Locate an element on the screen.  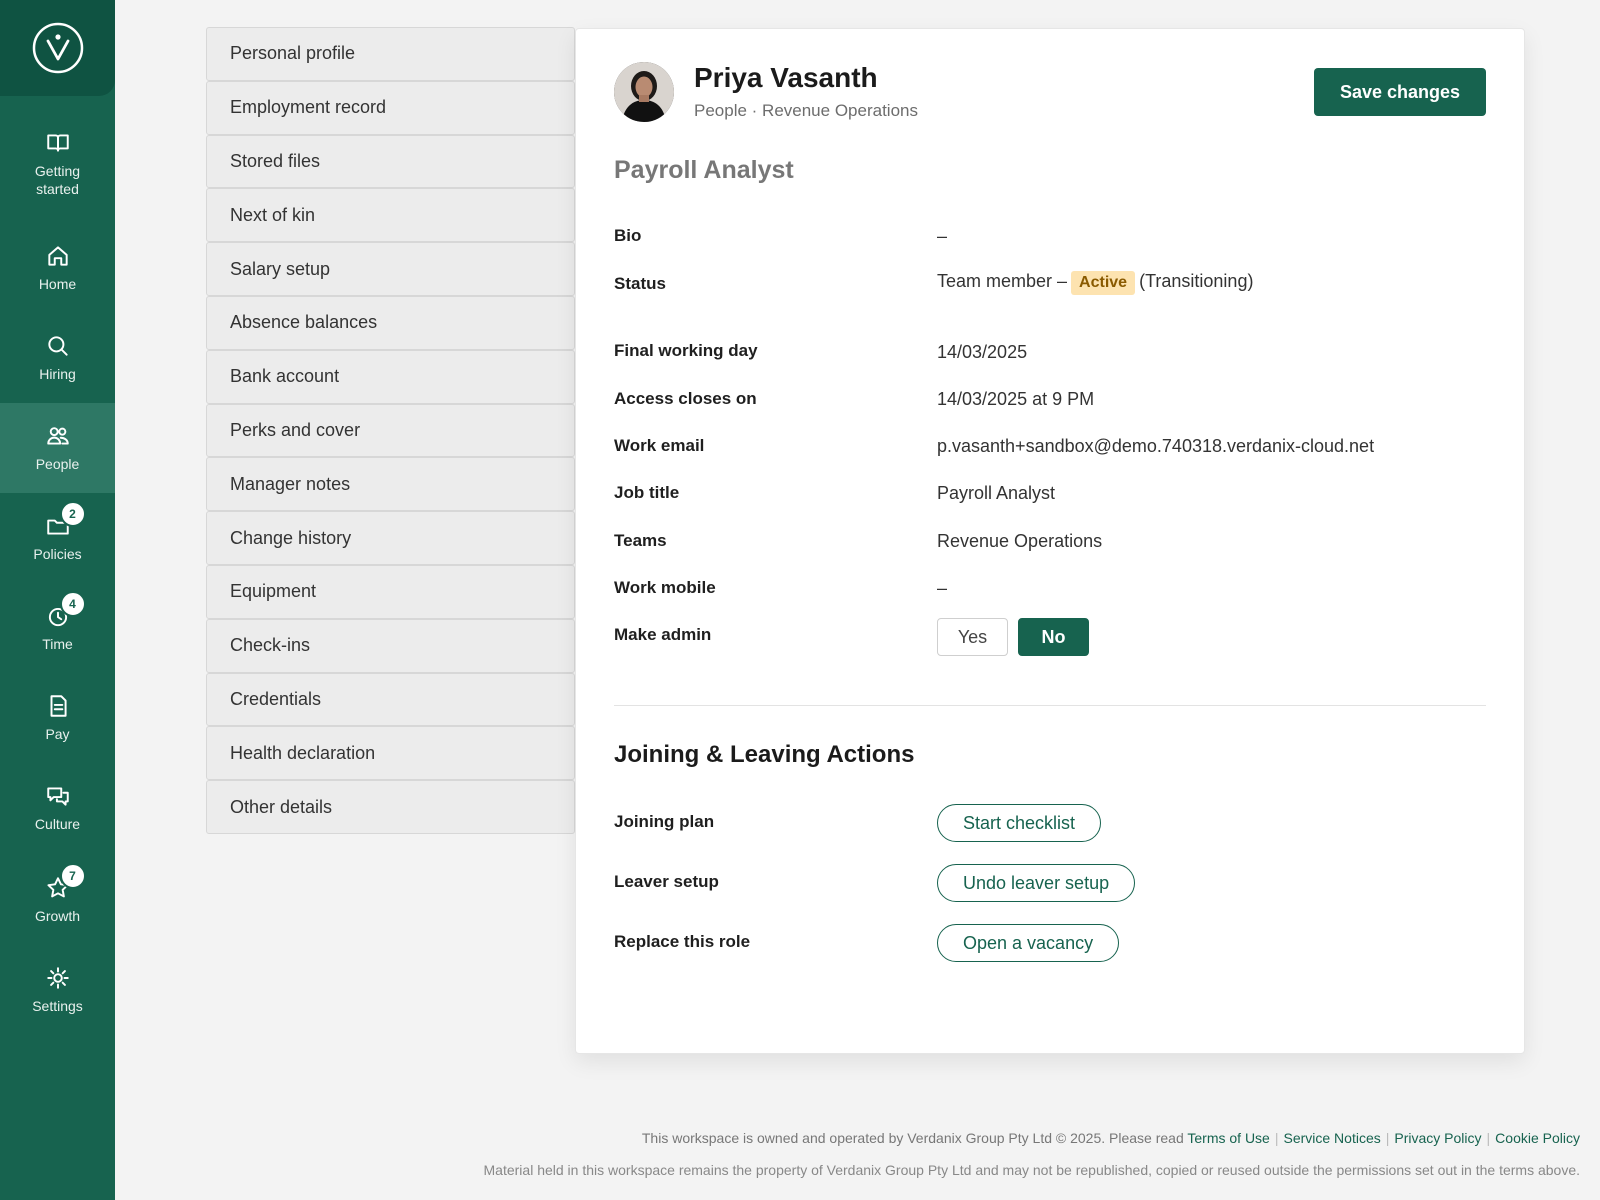
cookie-policy-link: Cookie Policy is located at coordinates (1537, 1138).